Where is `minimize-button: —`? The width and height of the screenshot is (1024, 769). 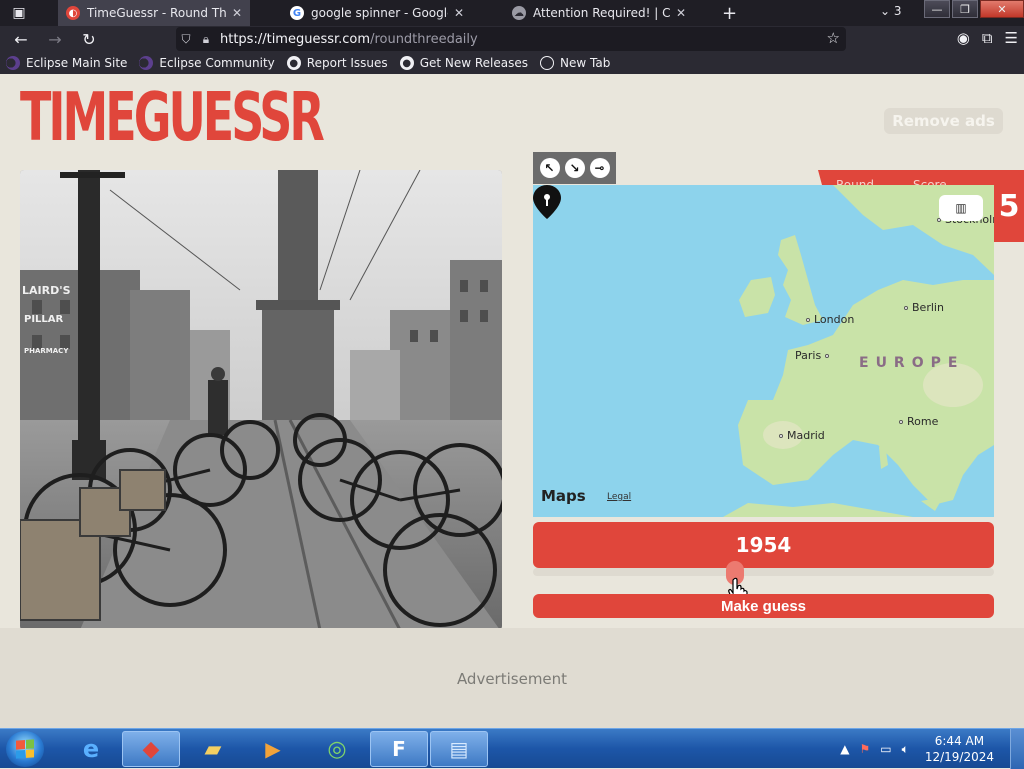 minimize-button: — is located at coordinates (937, 9).